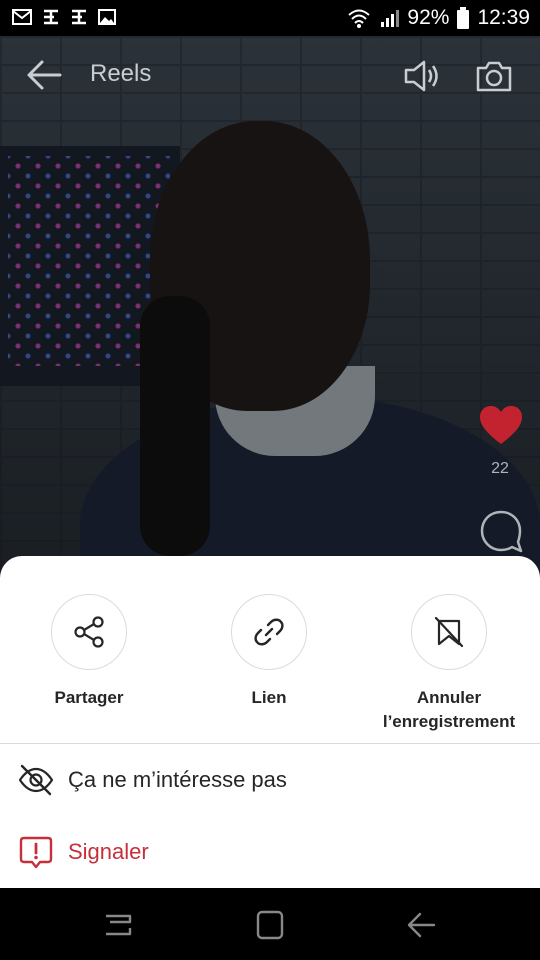 This screenshot has width=540, height=960. I want to click on page-title: Reels, so click(121, 73).